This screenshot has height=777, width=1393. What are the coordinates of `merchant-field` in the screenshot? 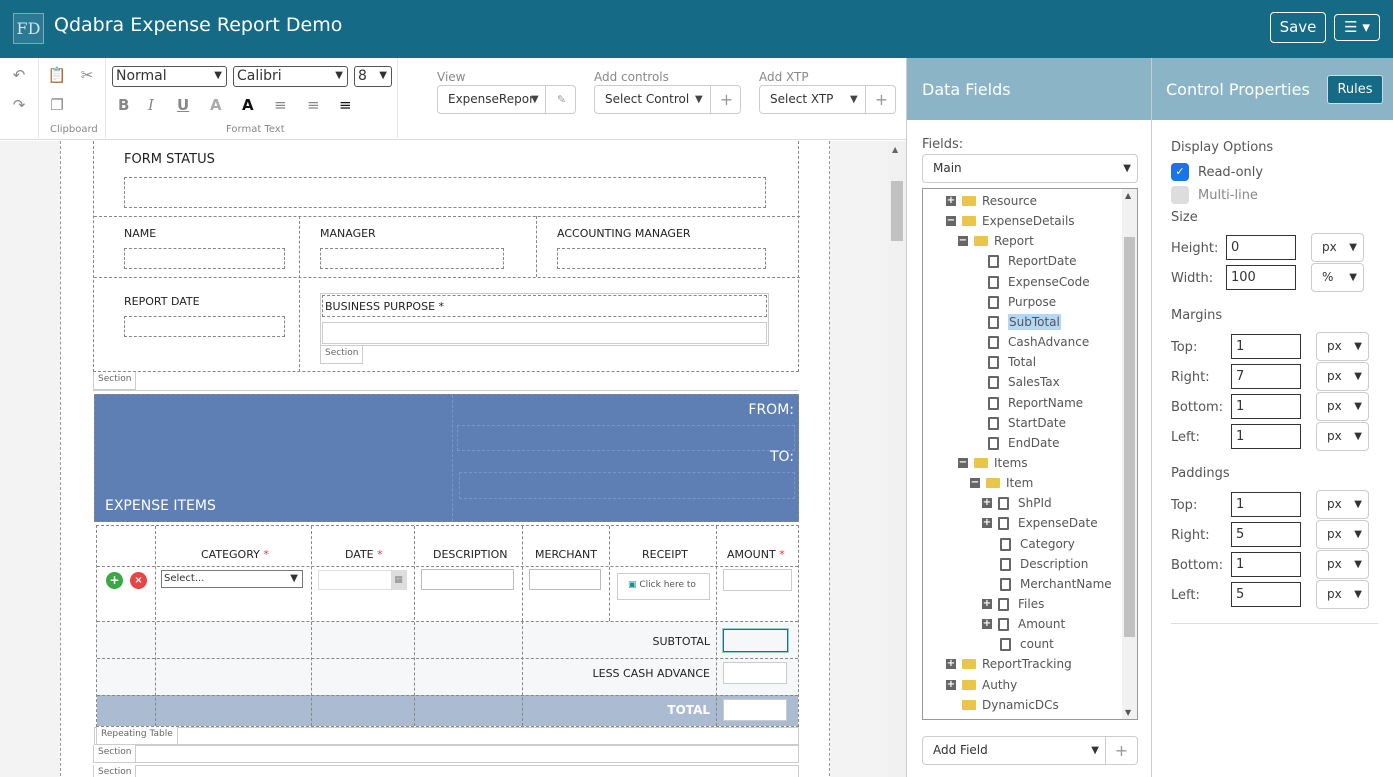 It's located at (565, 579).